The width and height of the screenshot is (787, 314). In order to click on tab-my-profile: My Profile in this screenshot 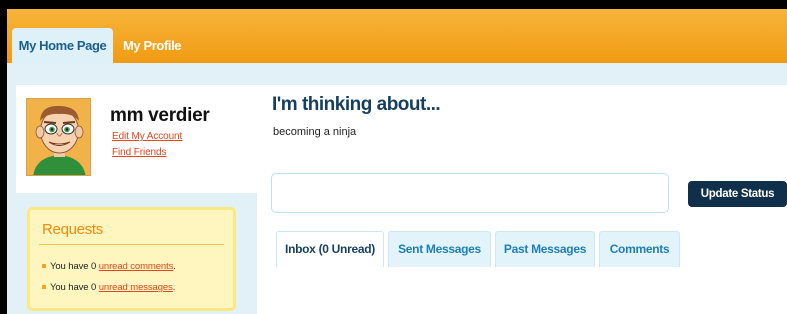, I will do `click(152, 45)`.